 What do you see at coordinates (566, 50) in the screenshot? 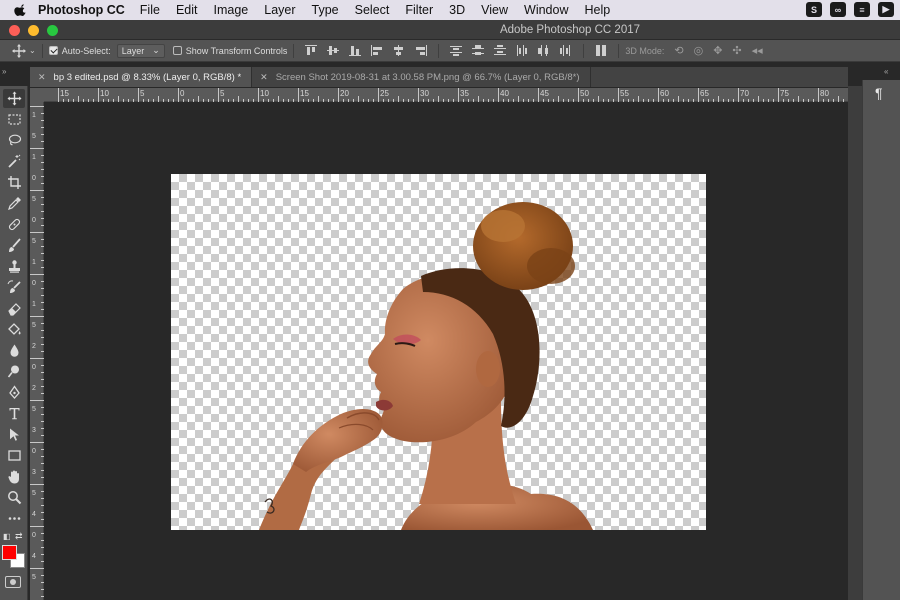
I see `distribute-right-icon` at bounding box center [566, 50].